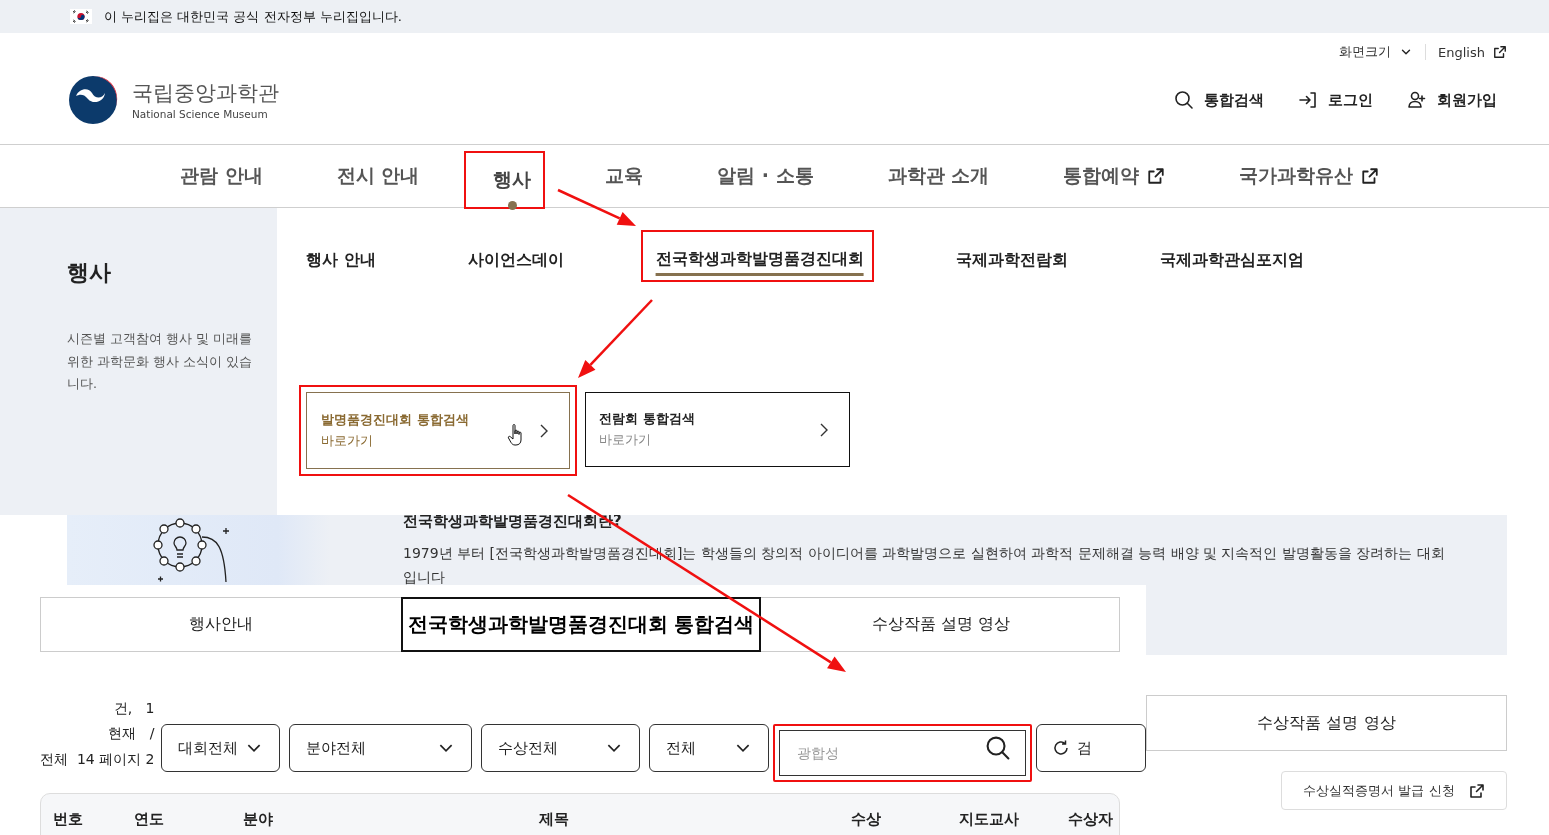 The height and width of the screenshot is (835, 1549). I want to click on column-header: 수상자, so click(1091, 820).